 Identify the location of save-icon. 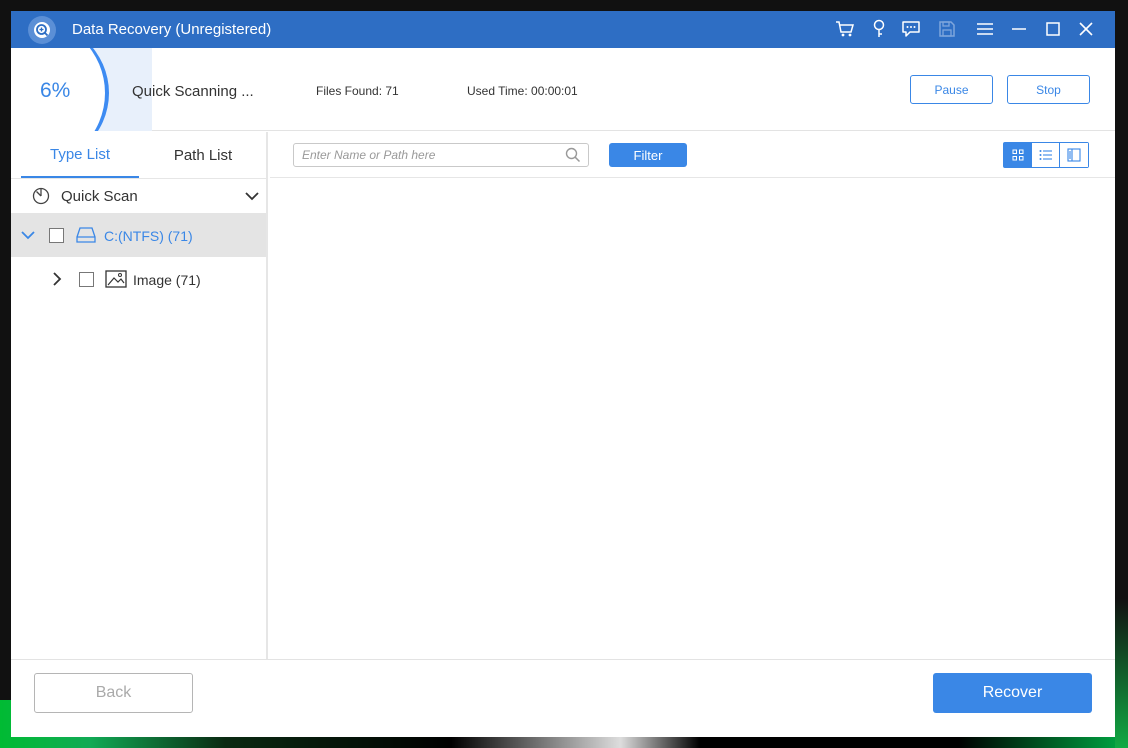
(947, 29).